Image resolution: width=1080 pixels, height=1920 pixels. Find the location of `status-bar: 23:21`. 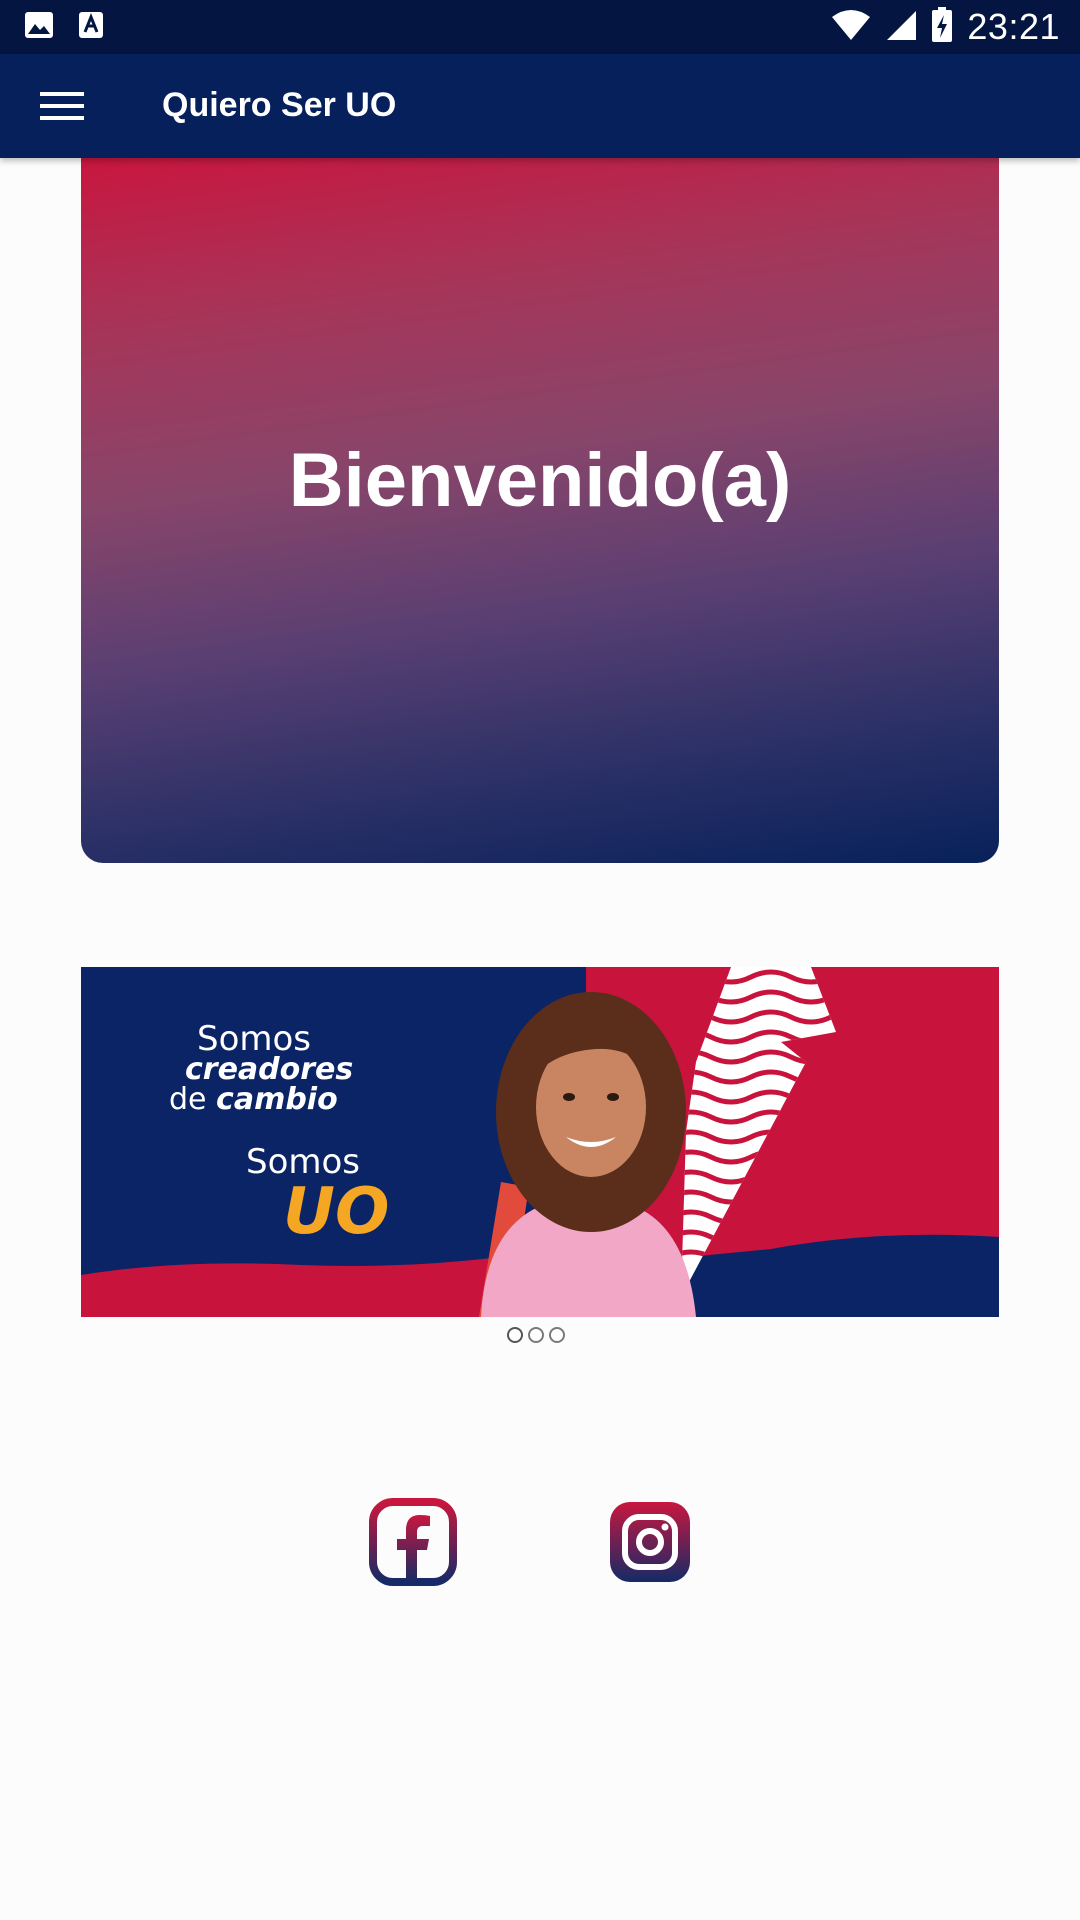

status-bar: 23:21 is located at coordinates (540, 27).